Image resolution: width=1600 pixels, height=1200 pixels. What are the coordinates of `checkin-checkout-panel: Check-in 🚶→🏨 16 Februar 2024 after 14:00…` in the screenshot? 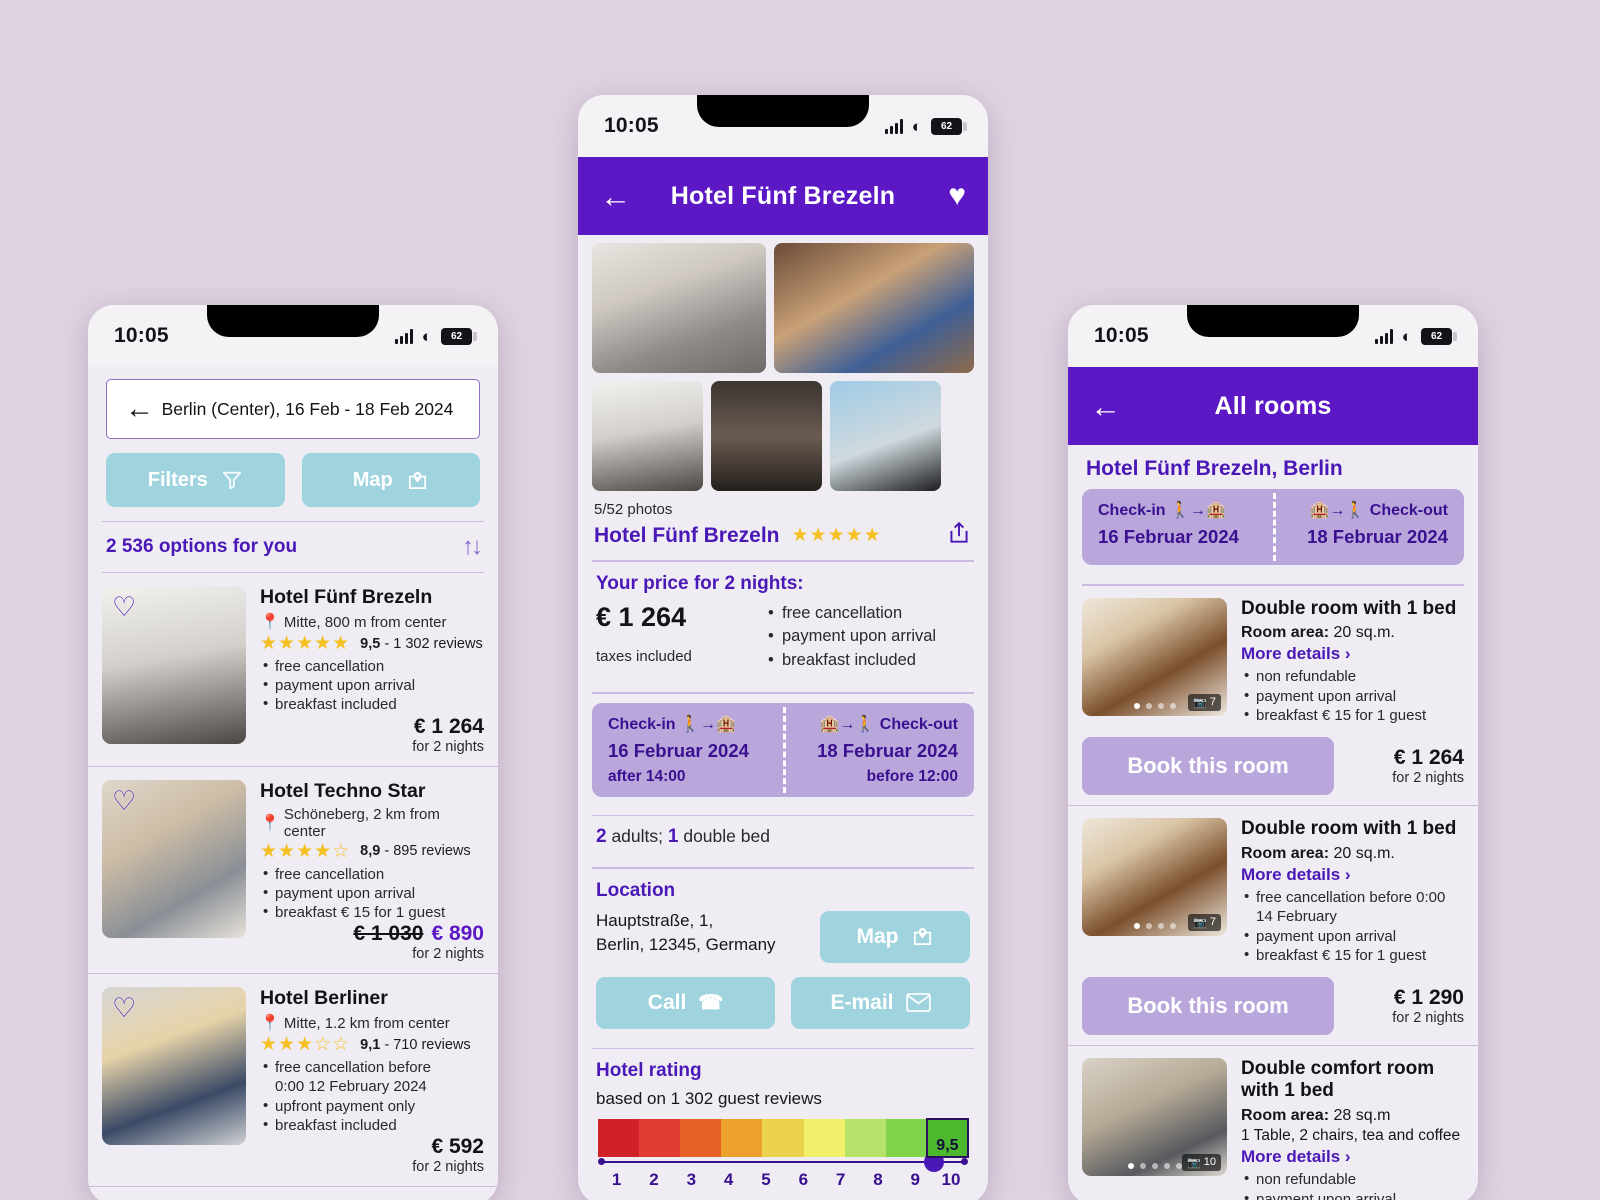 It's located at (783, 749).